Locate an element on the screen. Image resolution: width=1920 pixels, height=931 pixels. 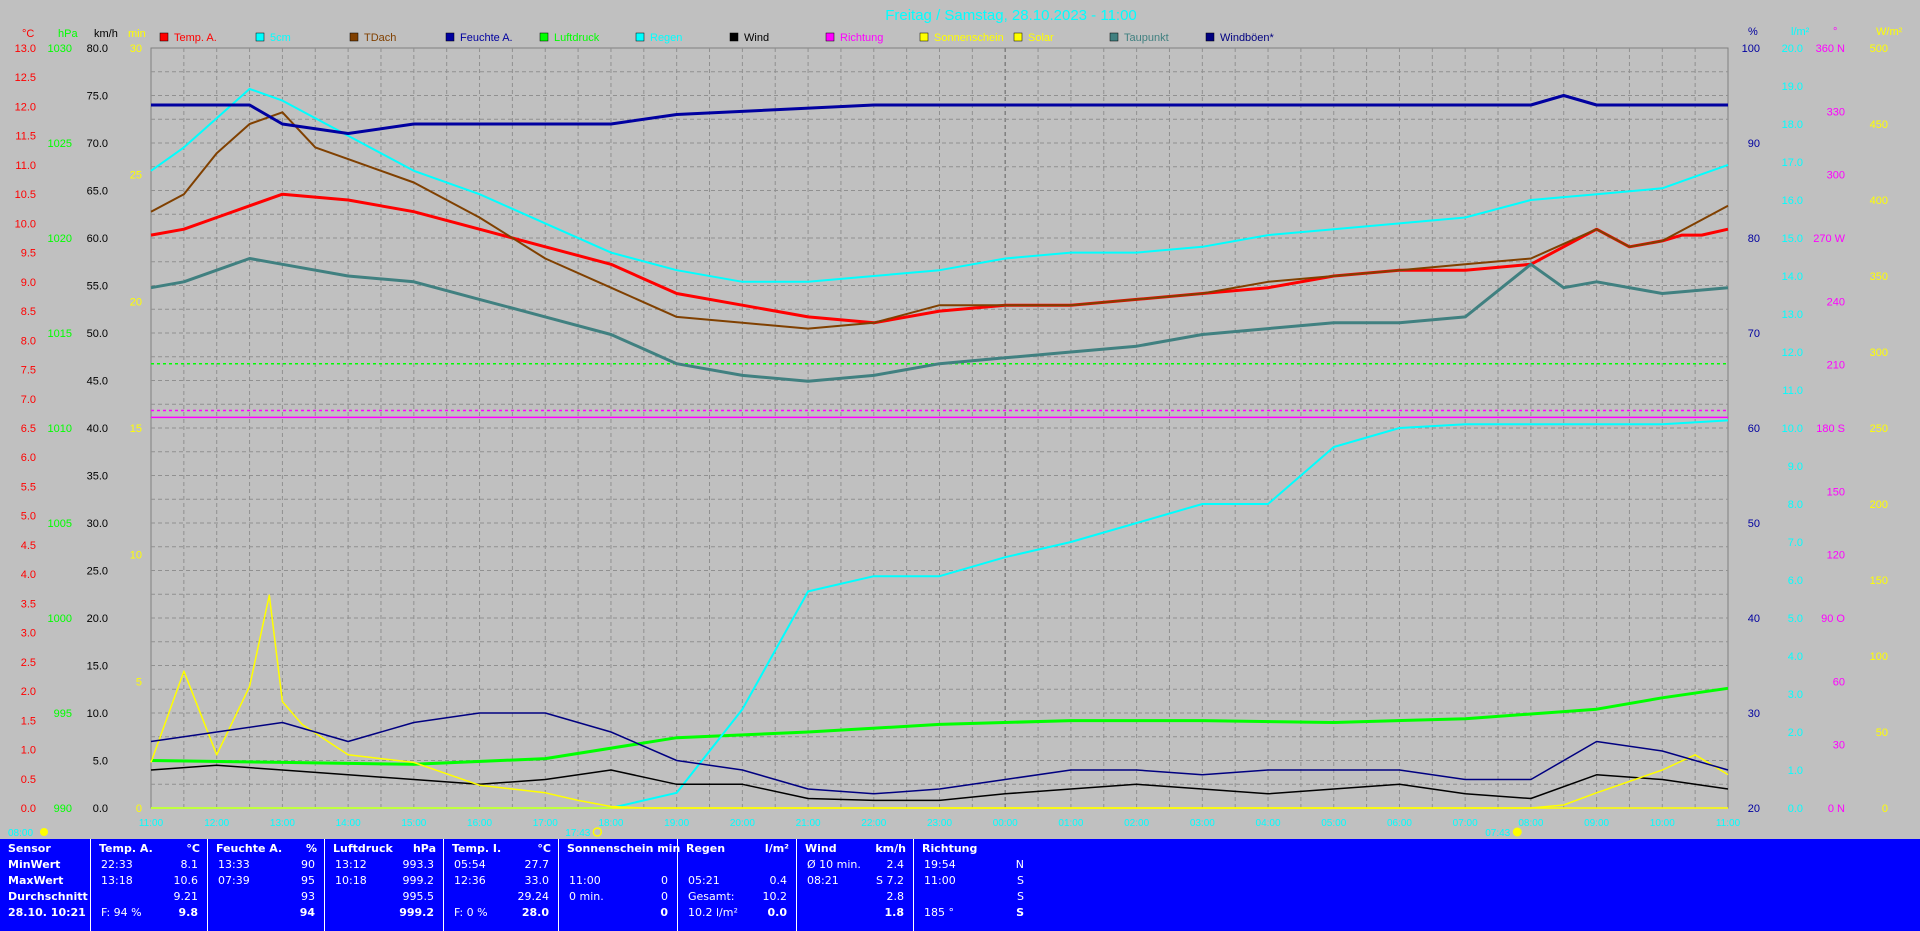
legend-label: 5cm is located at coordinates (280, 38).